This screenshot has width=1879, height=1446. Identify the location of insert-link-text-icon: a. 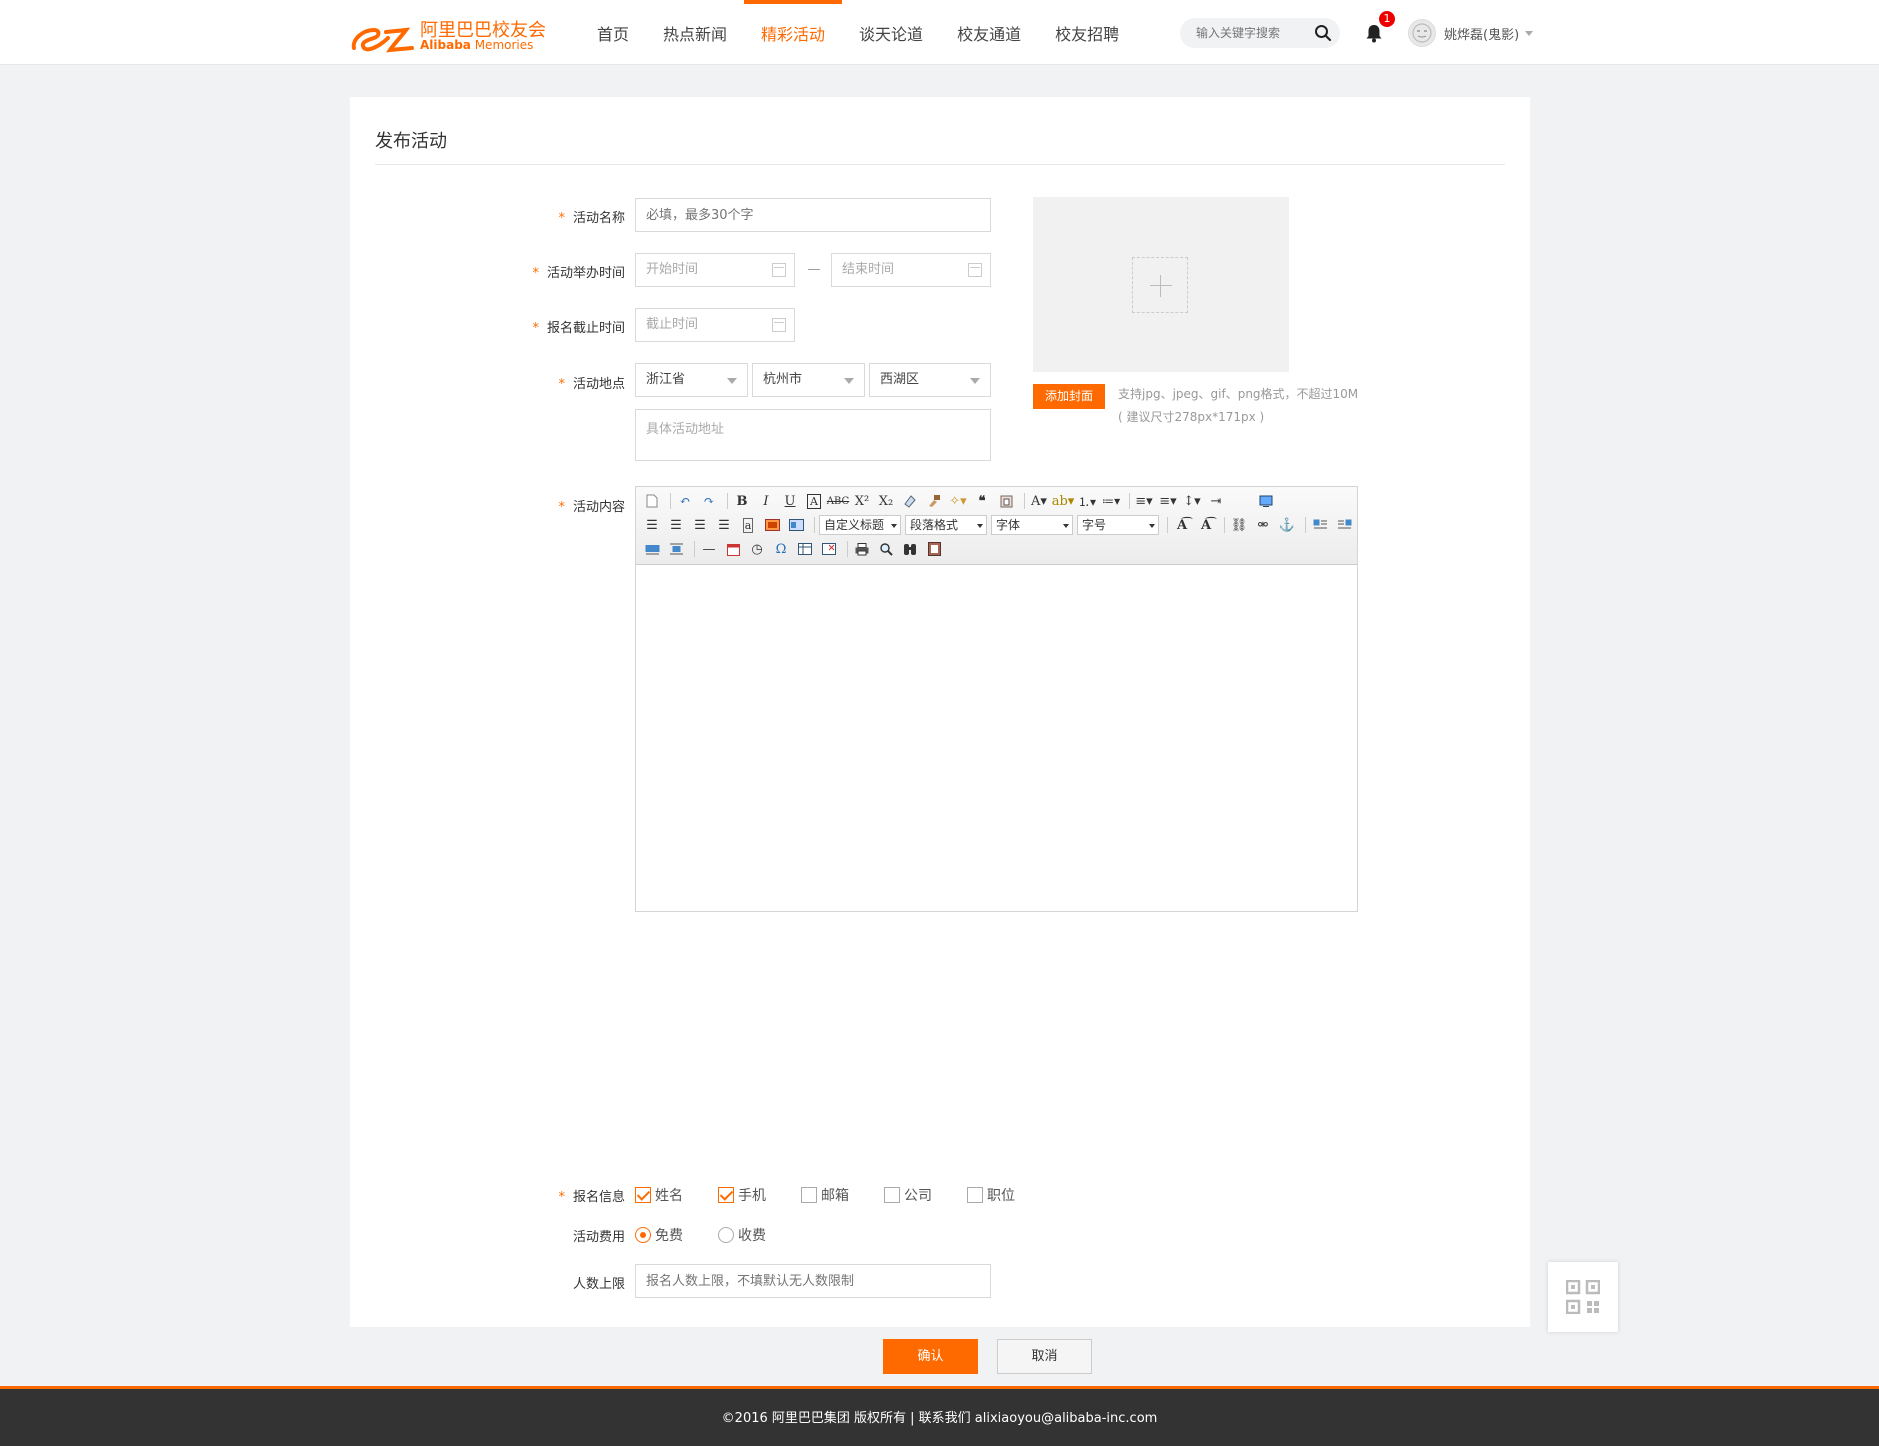
(748, 525).